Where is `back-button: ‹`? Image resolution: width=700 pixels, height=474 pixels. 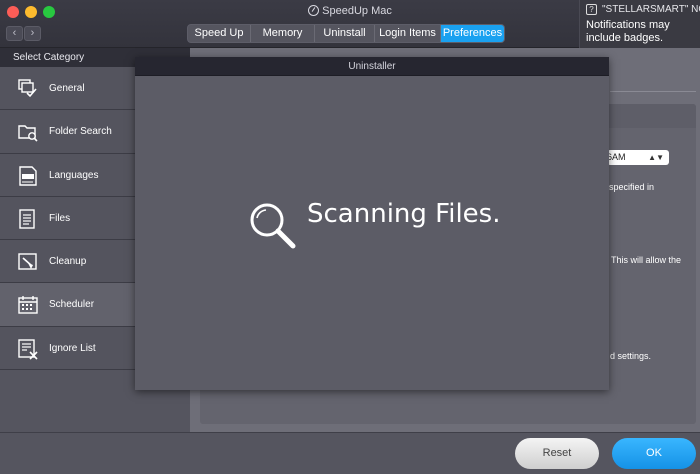 back-button: ‹ is located at coordinates (14, 33).